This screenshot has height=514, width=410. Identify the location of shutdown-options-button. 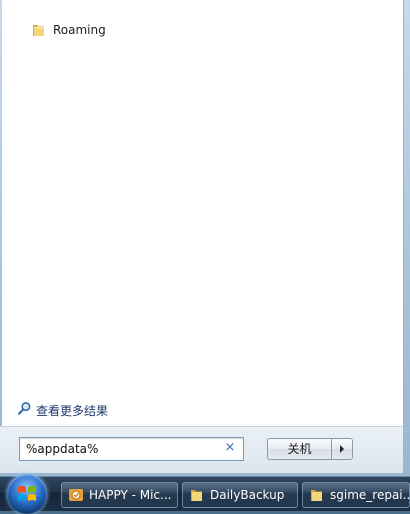
(342, 449).